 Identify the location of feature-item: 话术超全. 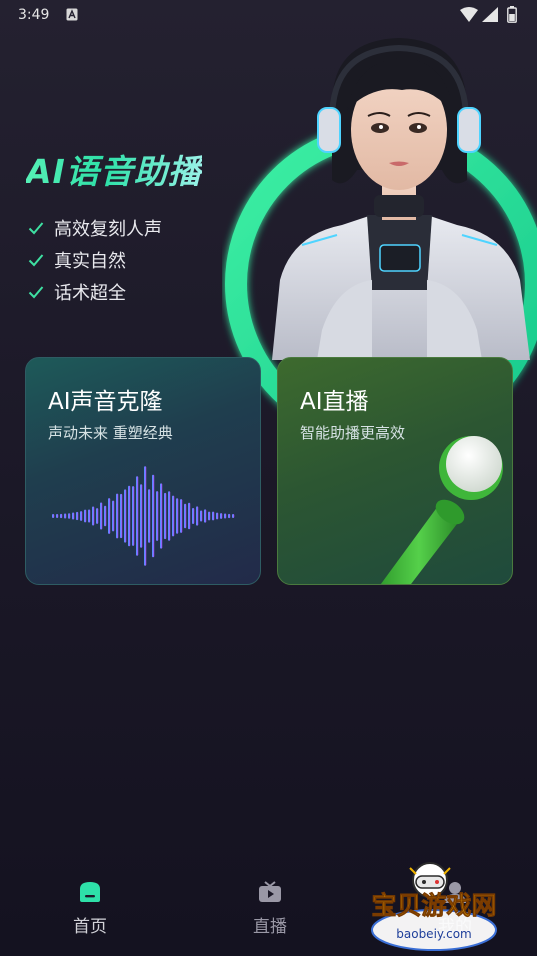
(95, 292).